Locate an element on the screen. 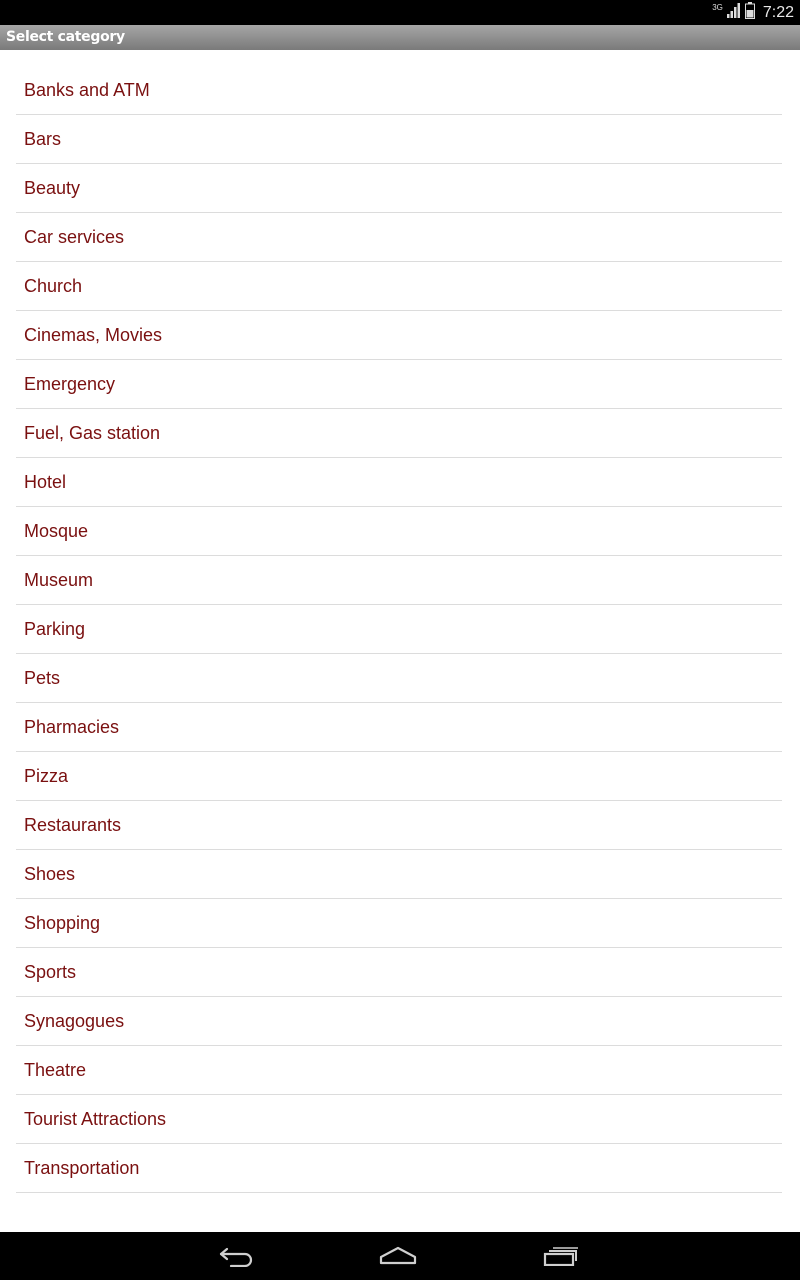  category-label: Restaurants is located at coordinates (73, 824).